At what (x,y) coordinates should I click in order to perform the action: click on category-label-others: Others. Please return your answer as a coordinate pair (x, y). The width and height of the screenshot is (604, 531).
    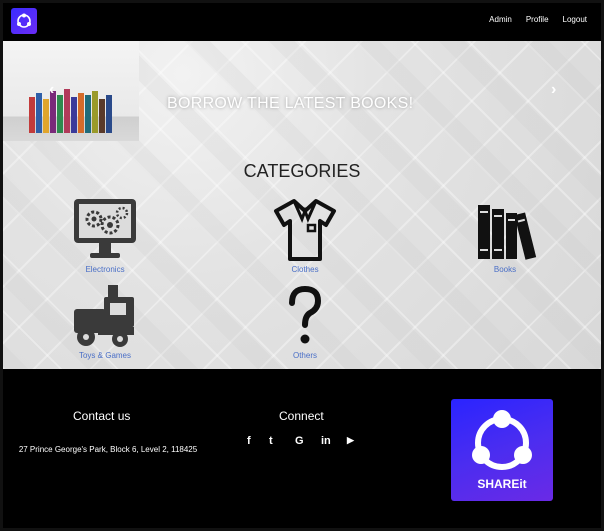
    Looking at the image, I should click on (304, 355).